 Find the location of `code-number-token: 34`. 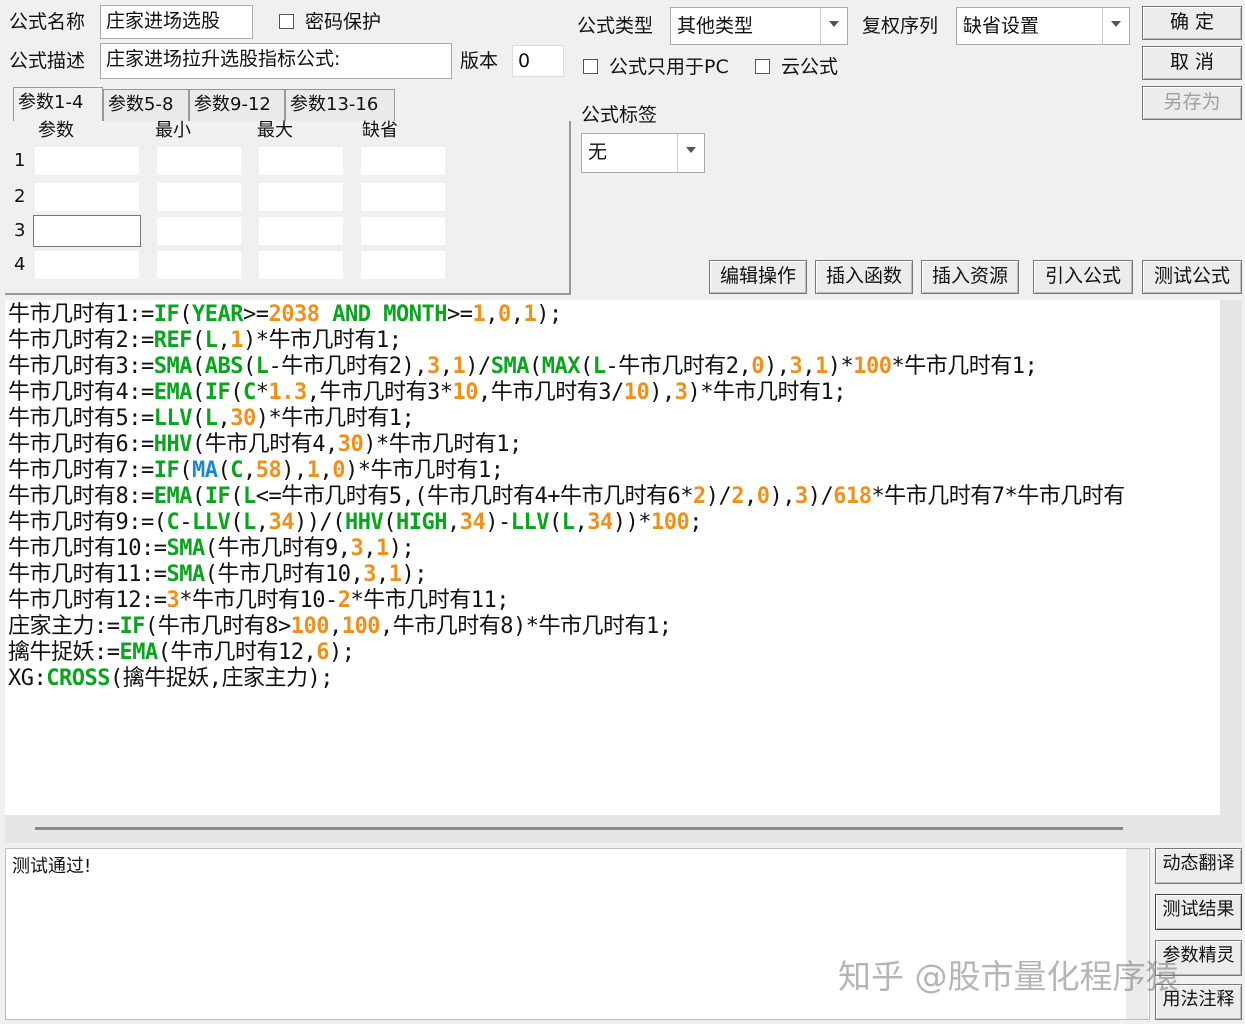

code-number-token: 34 is located at coordinates (472, 522).